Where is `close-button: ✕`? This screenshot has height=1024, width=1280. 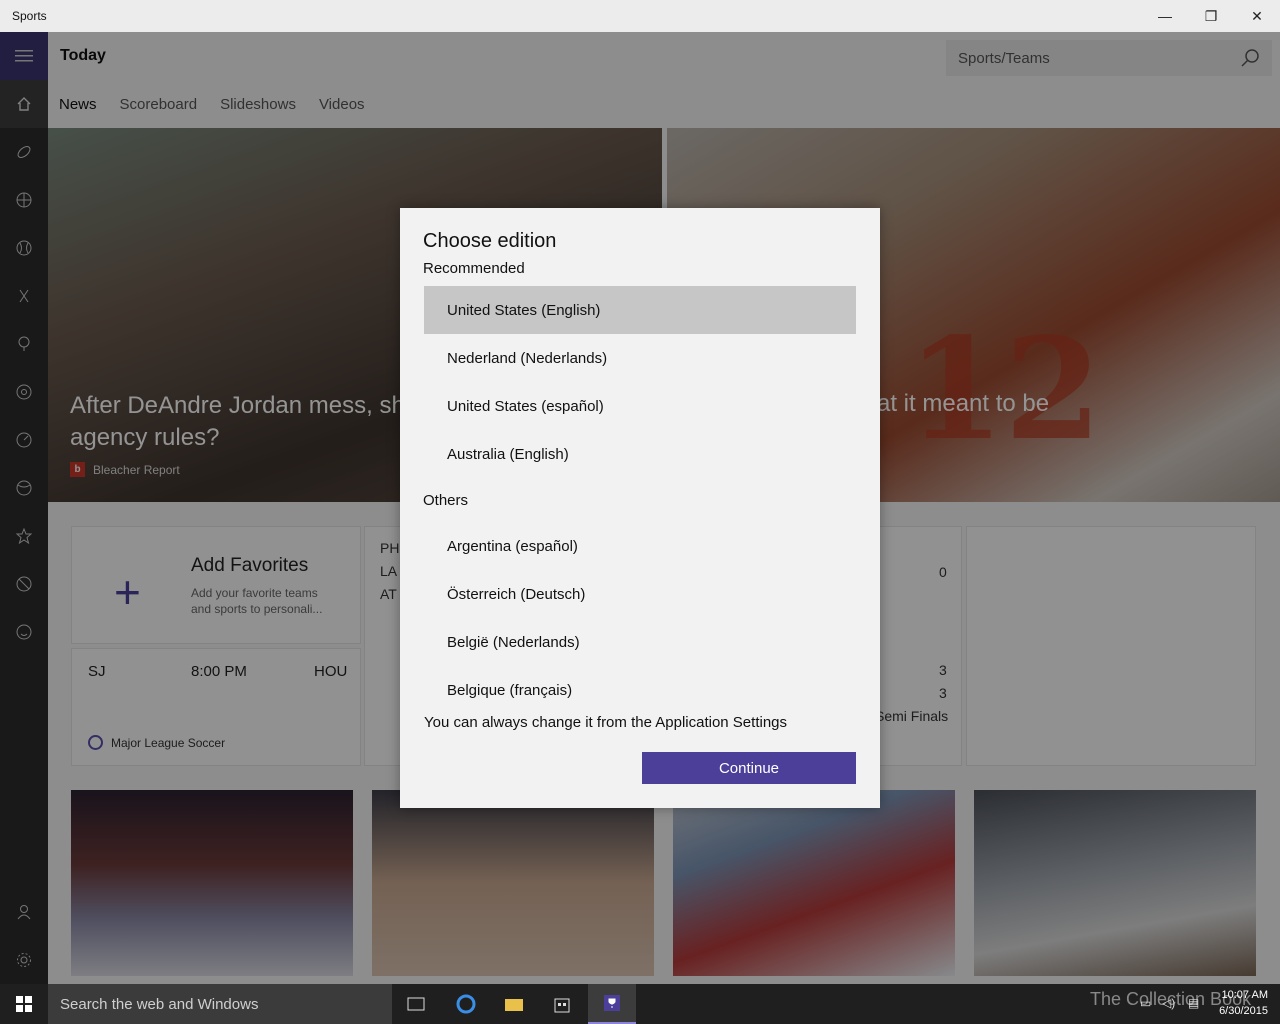
close-button: ✕ is located at coordinates (1257, 16).